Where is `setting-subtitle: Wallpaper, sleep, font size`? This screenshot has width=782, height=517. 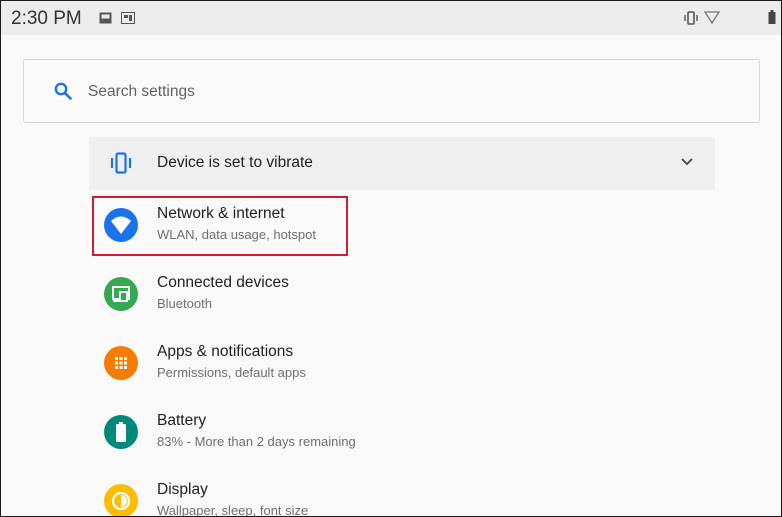
setting-subtitle: Wallpaper, sleep, font size is located at coordinates (233, 510).